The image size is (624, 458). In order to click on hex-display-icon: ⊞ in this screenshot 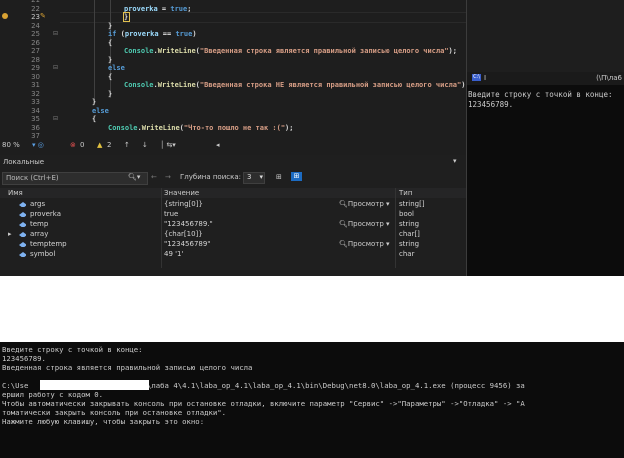, I will do `click(296, 176)`.